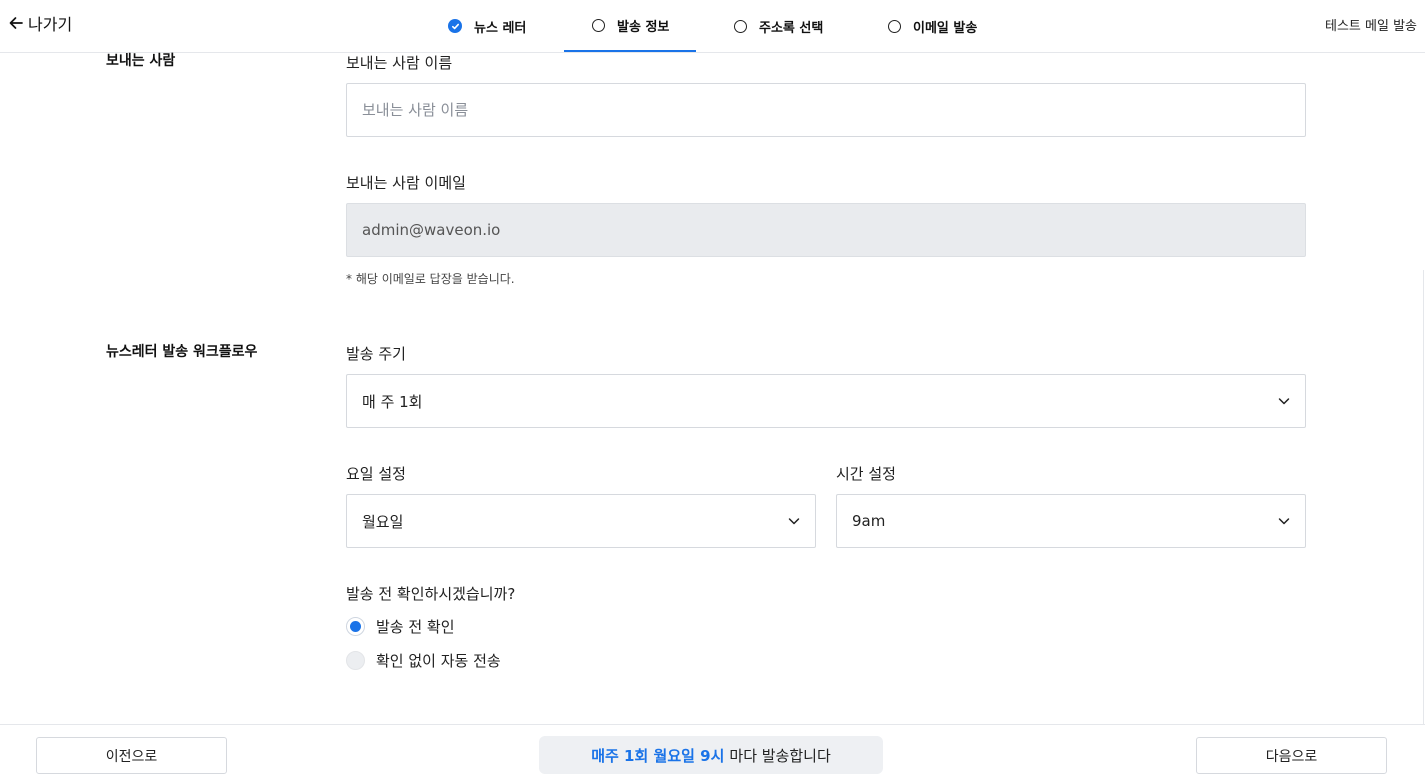 This screenshot has width=1425, height=781. Describe the element at coordinates (643, 27) in the screenshot. I see `step-label: 발송 정보` at that location.